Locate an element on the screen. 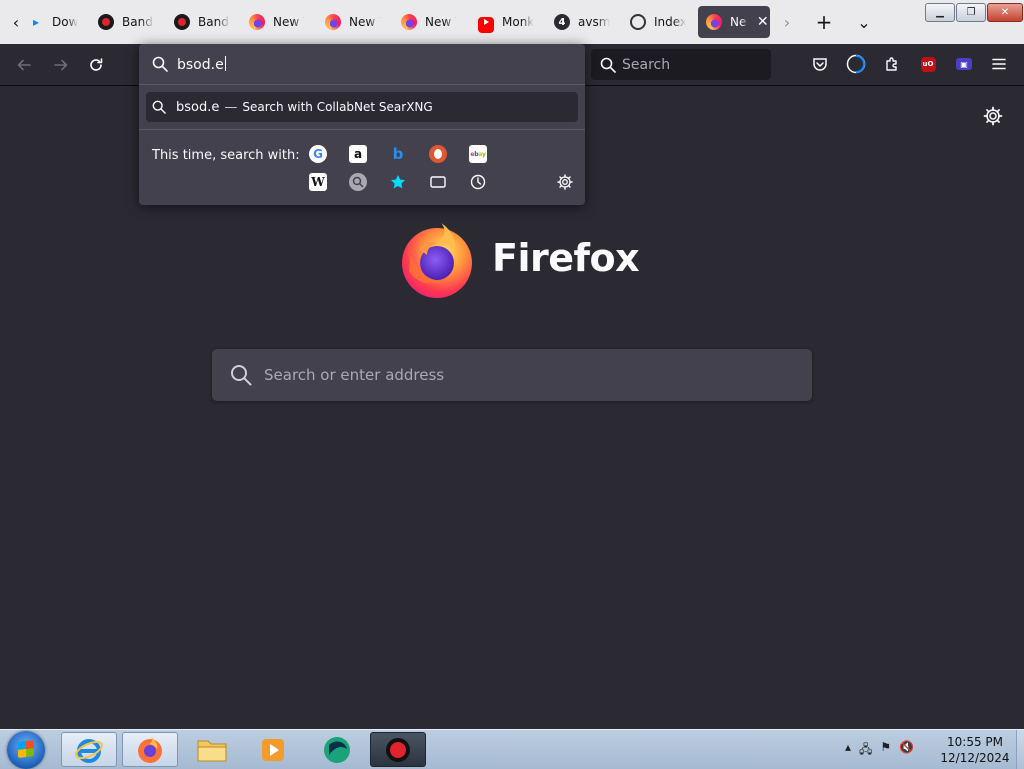 This screenshot has width=1024, height=769. taskbar-internet-explorer is located at coordinates (89, 749).